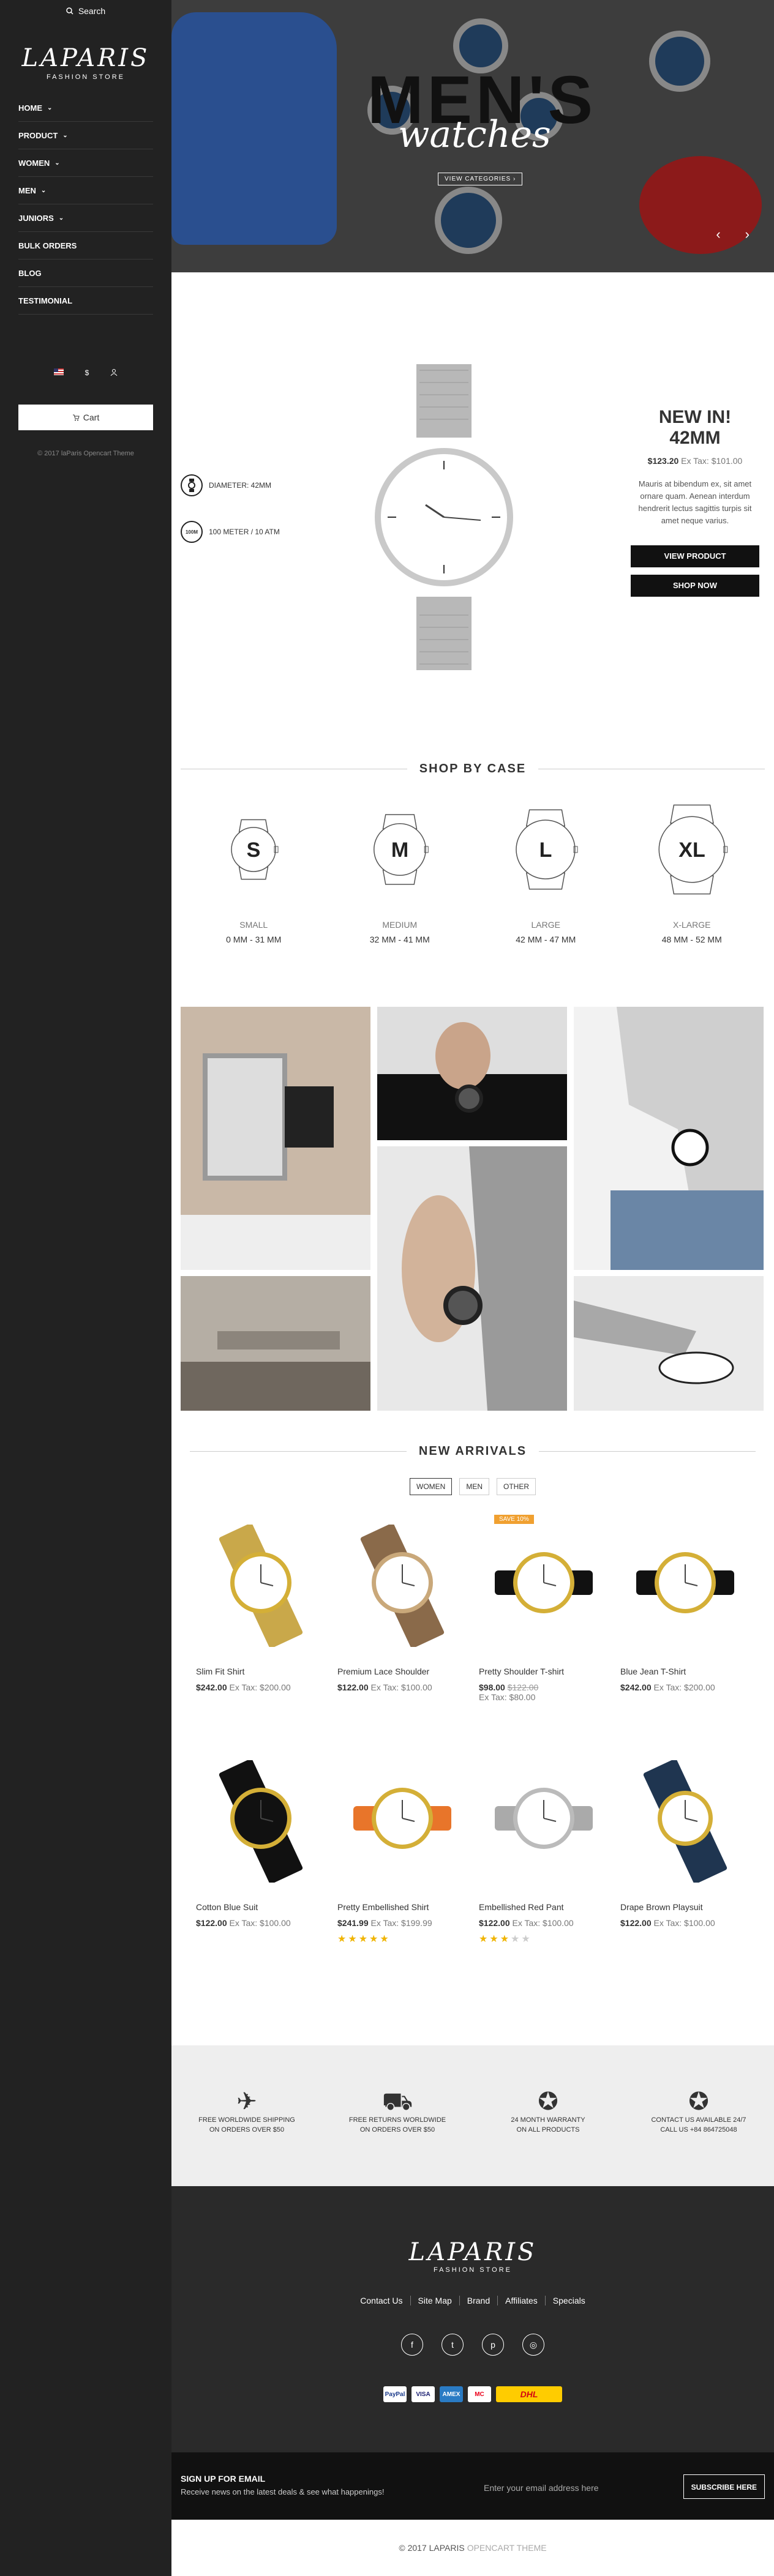 This screenshot has width=774, height=2576. What do you see at coordinates (400, 874) in the screenshot?
I see `case-size-medium: M MEDIUM 32 MM - 41 MM` at bounding box center [400, 874].